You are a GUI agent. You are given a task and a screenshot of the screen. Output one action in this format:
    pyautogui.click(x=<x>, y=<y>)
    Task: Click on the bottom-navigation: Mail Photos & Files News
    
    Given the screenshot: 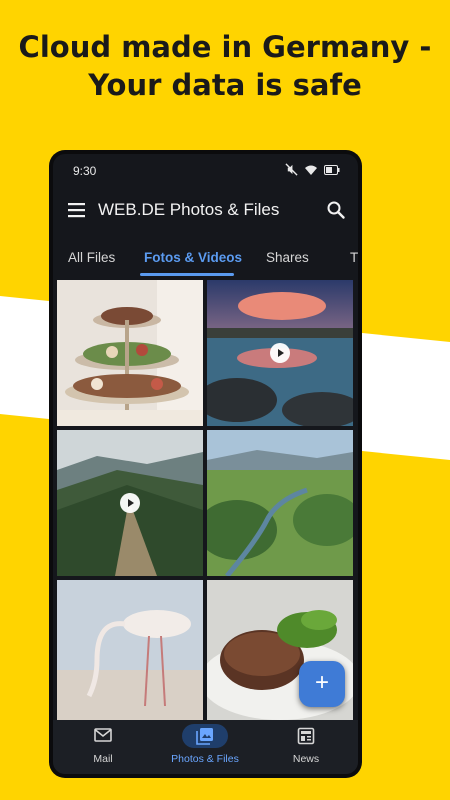 What is the action you would take?
    pyautogui.click(x=205, y=747)
    